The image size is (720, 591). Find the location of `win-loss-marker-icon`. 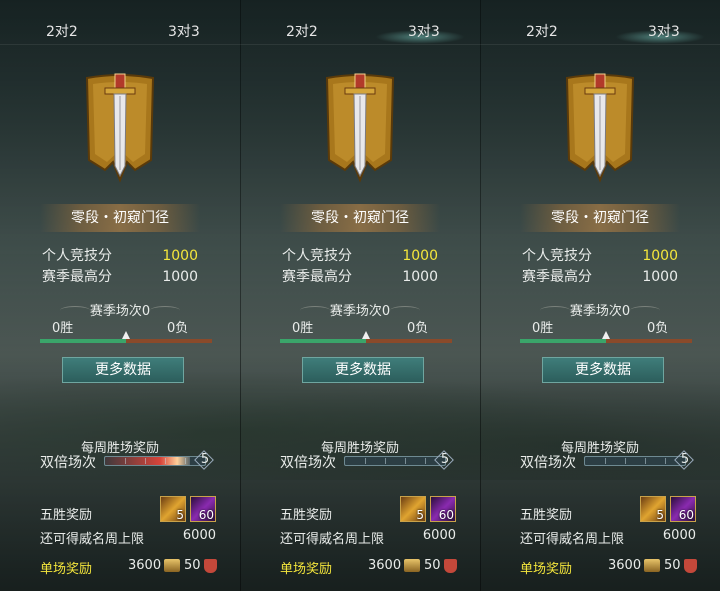

win-loss-marker-icon is located at coordinates (126, 335).